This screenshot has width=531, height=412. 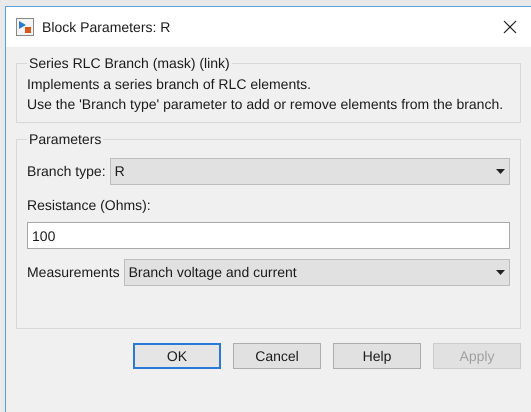 What do you see at coordinates (177, 356) in the screenshot?
I see `dialog-button: OK` at bounding box center [177, 356].